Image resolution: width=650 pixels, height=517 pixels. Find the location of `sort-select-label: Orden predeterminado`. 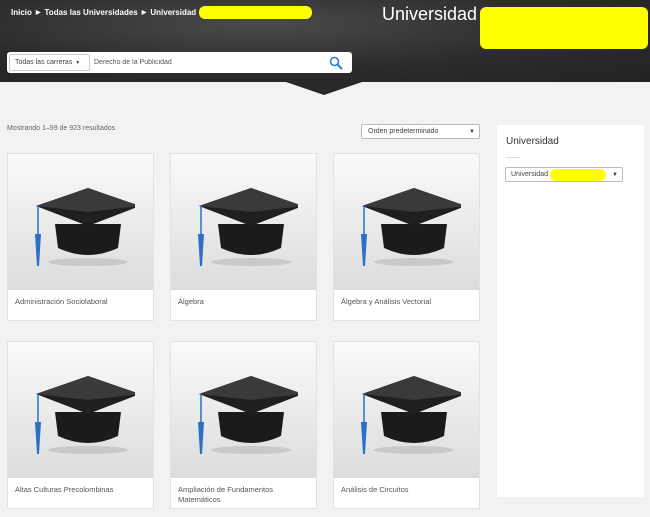

sort-select-label: Orden predeterminado is located at coordinates (403, 131).